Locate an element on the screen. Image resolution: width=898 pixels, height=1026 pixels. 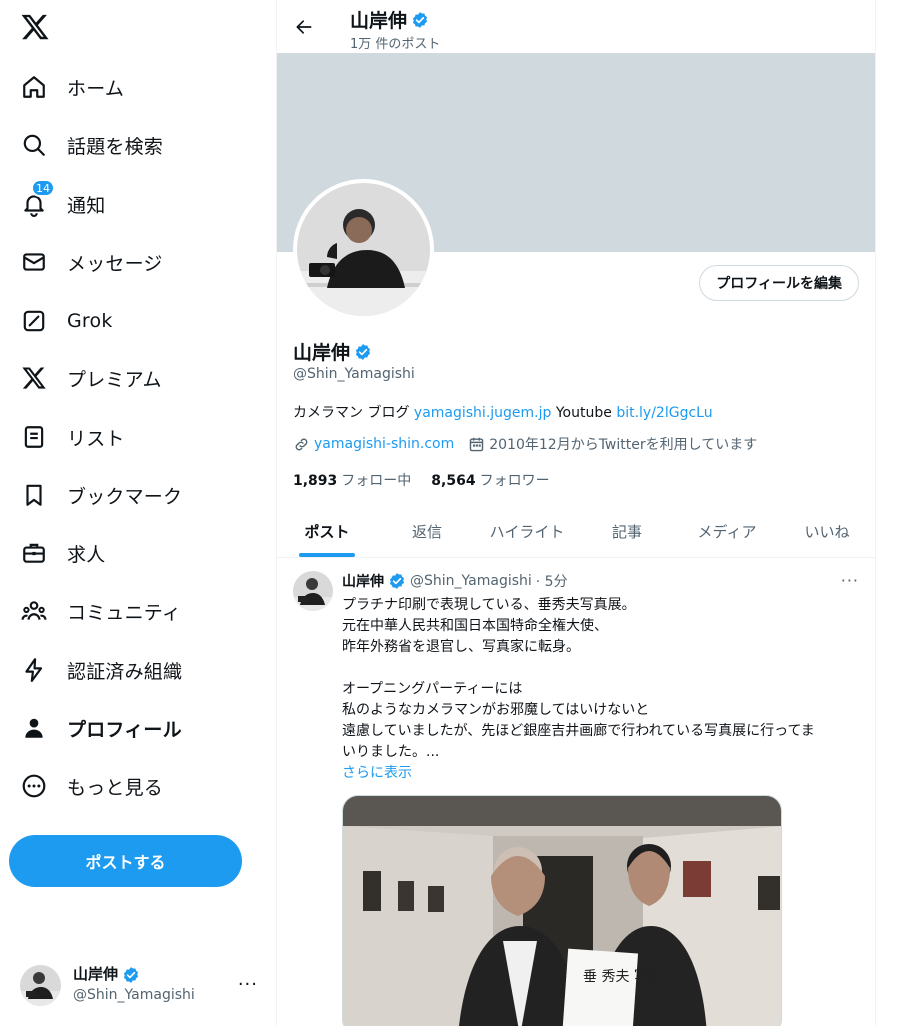
briefcase-icon is located at coordinates (34, 553).